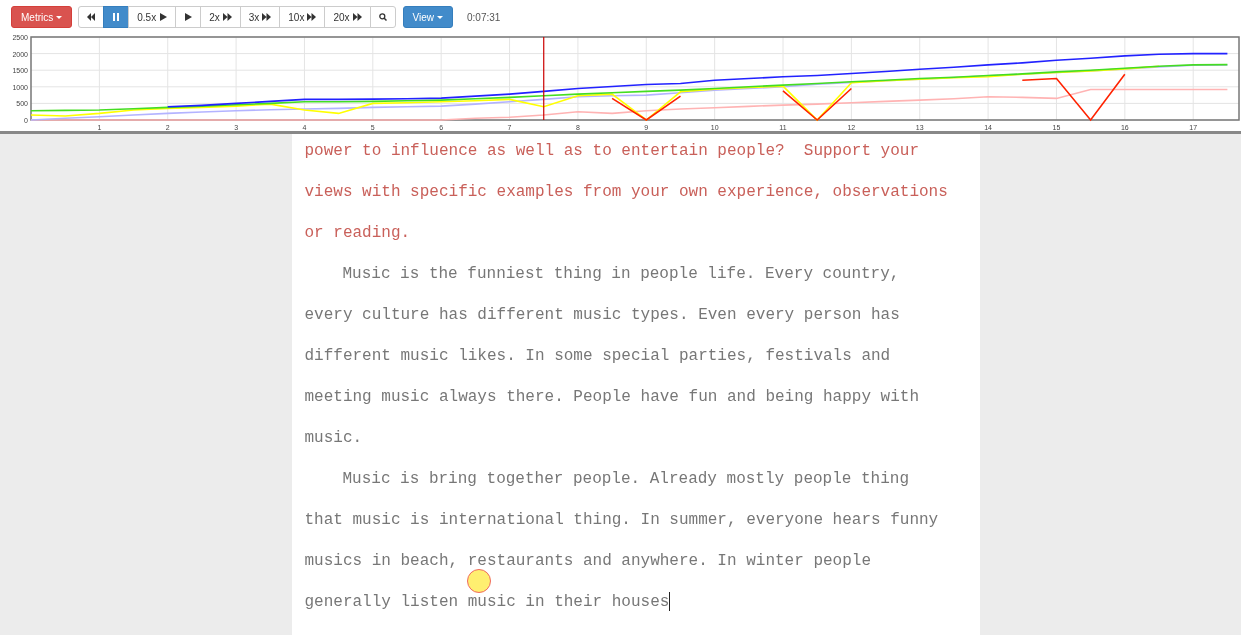  I want to click on metrics-button: Metrics, so click(42, 17).